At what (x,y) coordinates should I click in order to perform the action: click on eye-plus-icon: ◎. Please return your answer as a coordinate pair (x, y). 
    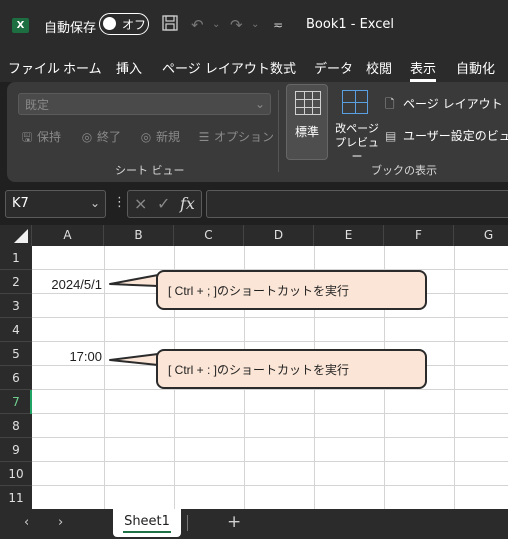
    Looking at the image, I should click on (146, 137).